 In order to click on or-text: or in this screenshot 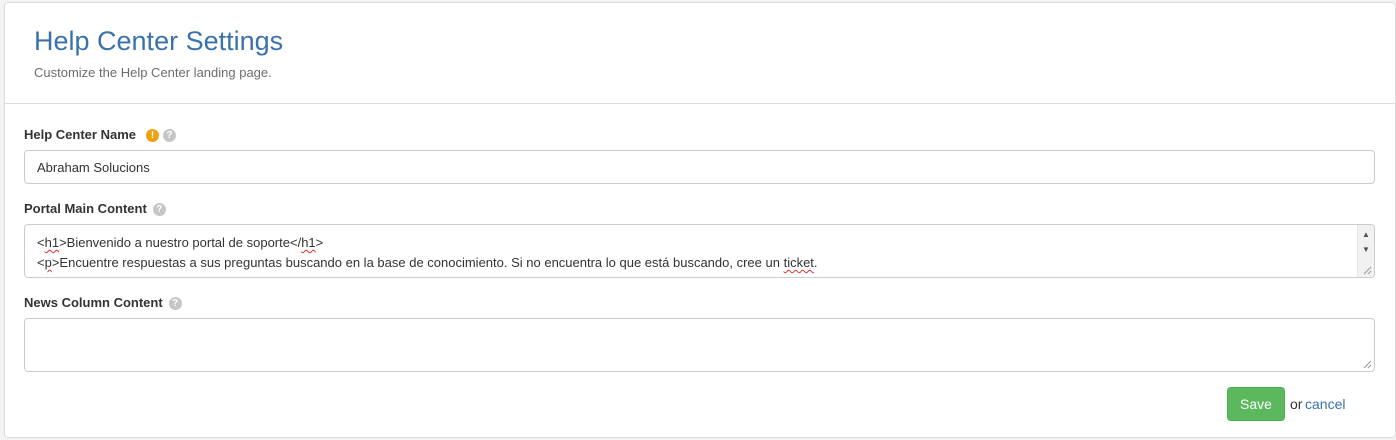, I will do `click(1296, 404)`.